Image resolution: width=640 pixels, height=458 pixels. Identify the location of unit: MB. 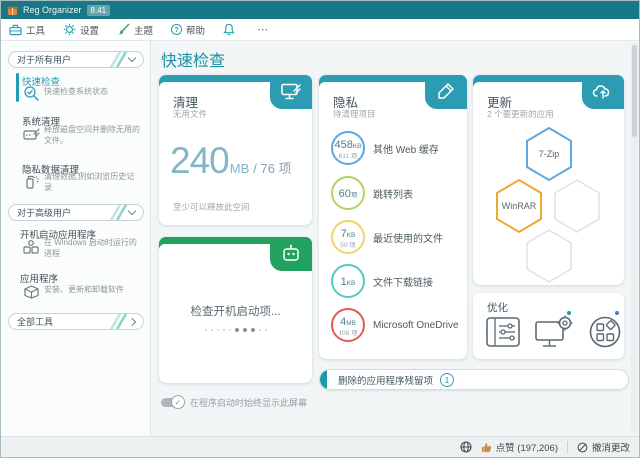
(351, 324).